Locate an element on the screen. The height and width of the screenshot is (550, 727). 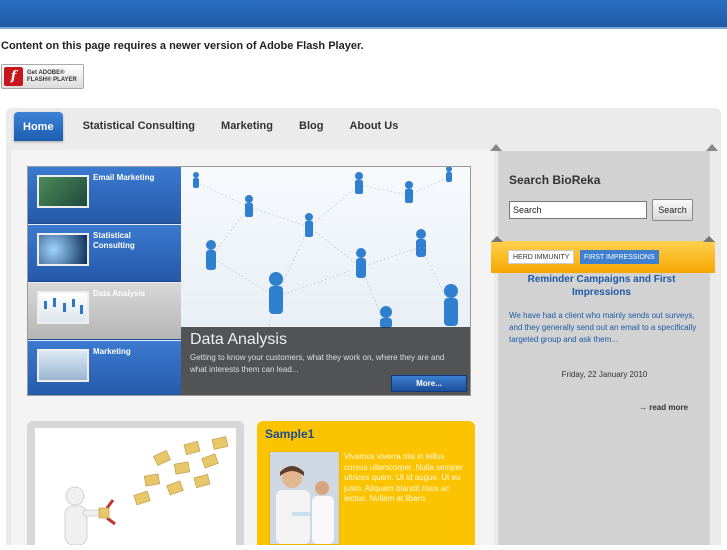
sample-title: Sample1 is located at coordinates (290, 434).